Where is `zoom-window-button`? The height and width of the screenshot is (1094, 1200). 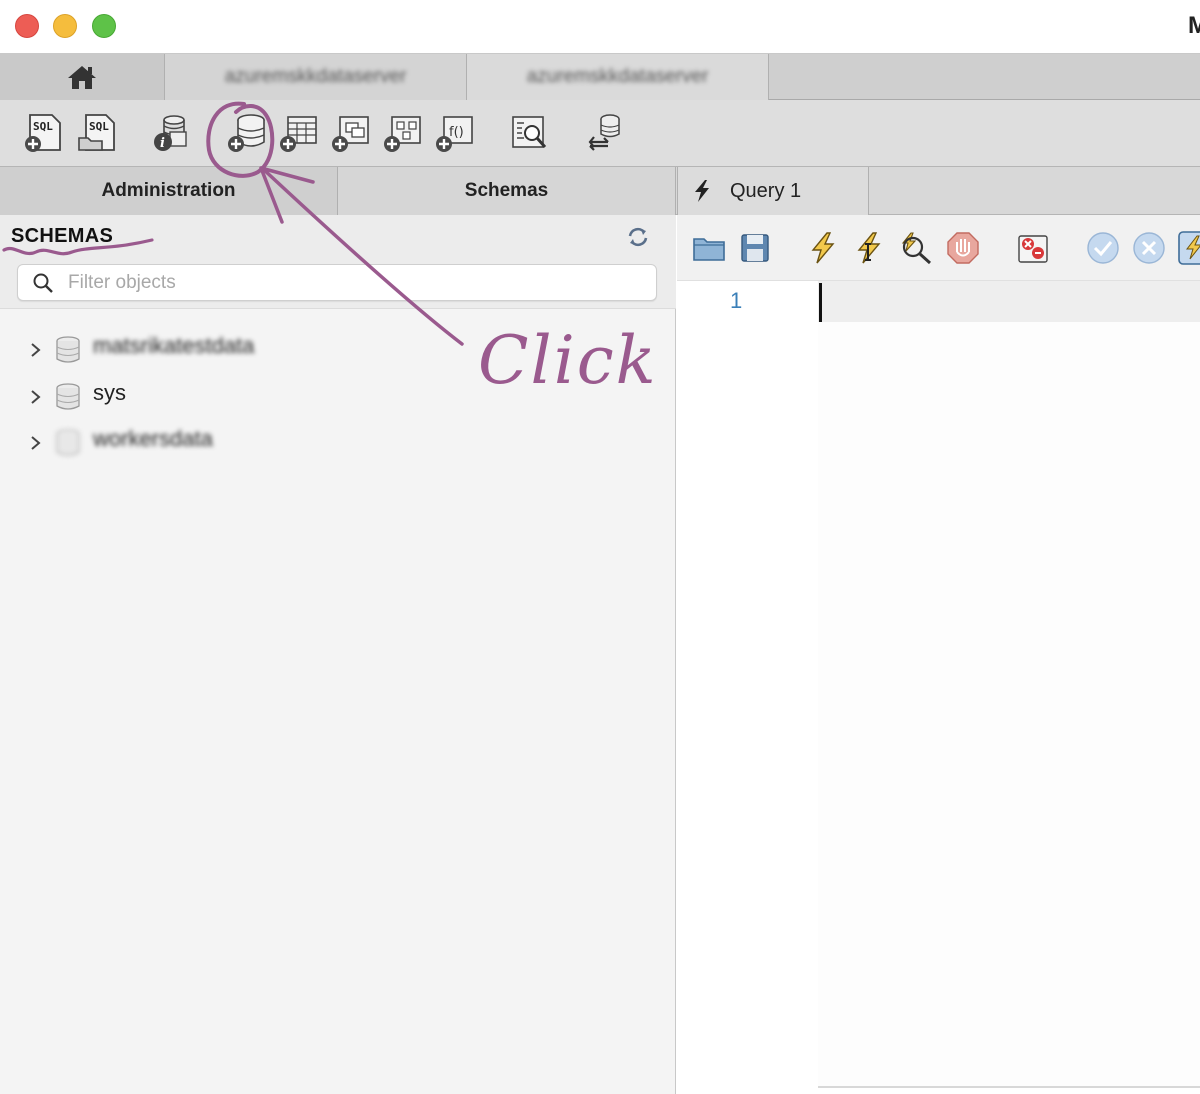
zoom-window-button is located at coordinates (104, 26).